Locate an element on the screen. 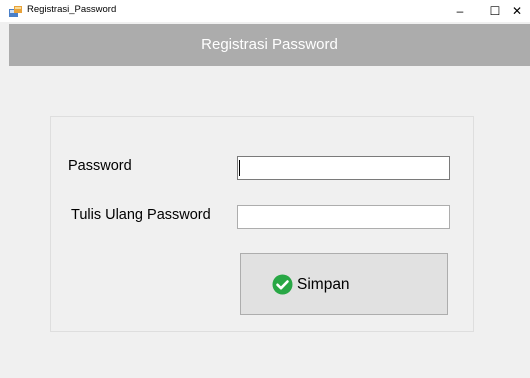  close-button: ✕ is located at coordinates (520, 11).